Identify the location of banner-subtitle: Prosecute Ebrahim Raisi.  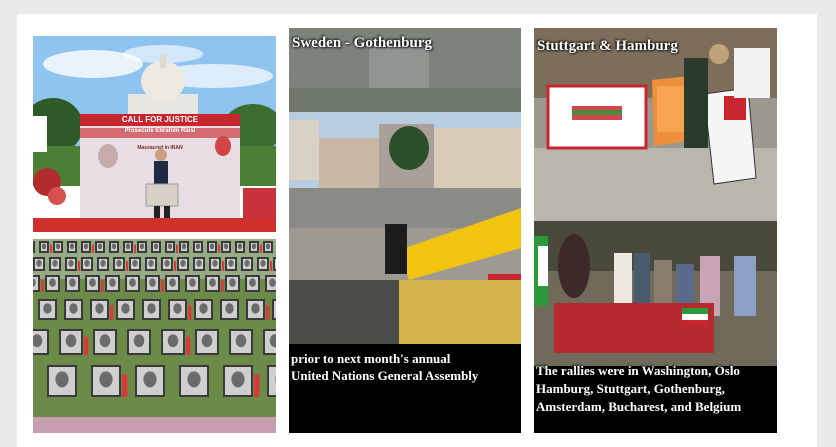
(160, 131).